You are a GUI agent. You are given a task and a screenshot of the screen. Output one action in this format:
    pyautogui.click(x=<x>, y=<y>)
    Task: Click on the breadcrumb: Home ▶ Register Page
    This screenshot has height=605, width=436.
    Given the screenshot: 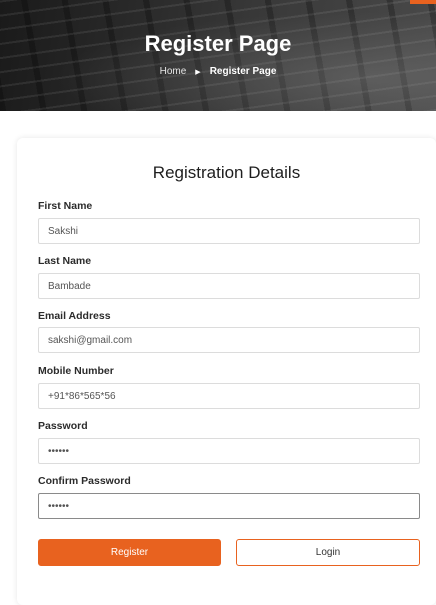 What is the action you would take?
    pyautogui.click(x=218, y=71)
    